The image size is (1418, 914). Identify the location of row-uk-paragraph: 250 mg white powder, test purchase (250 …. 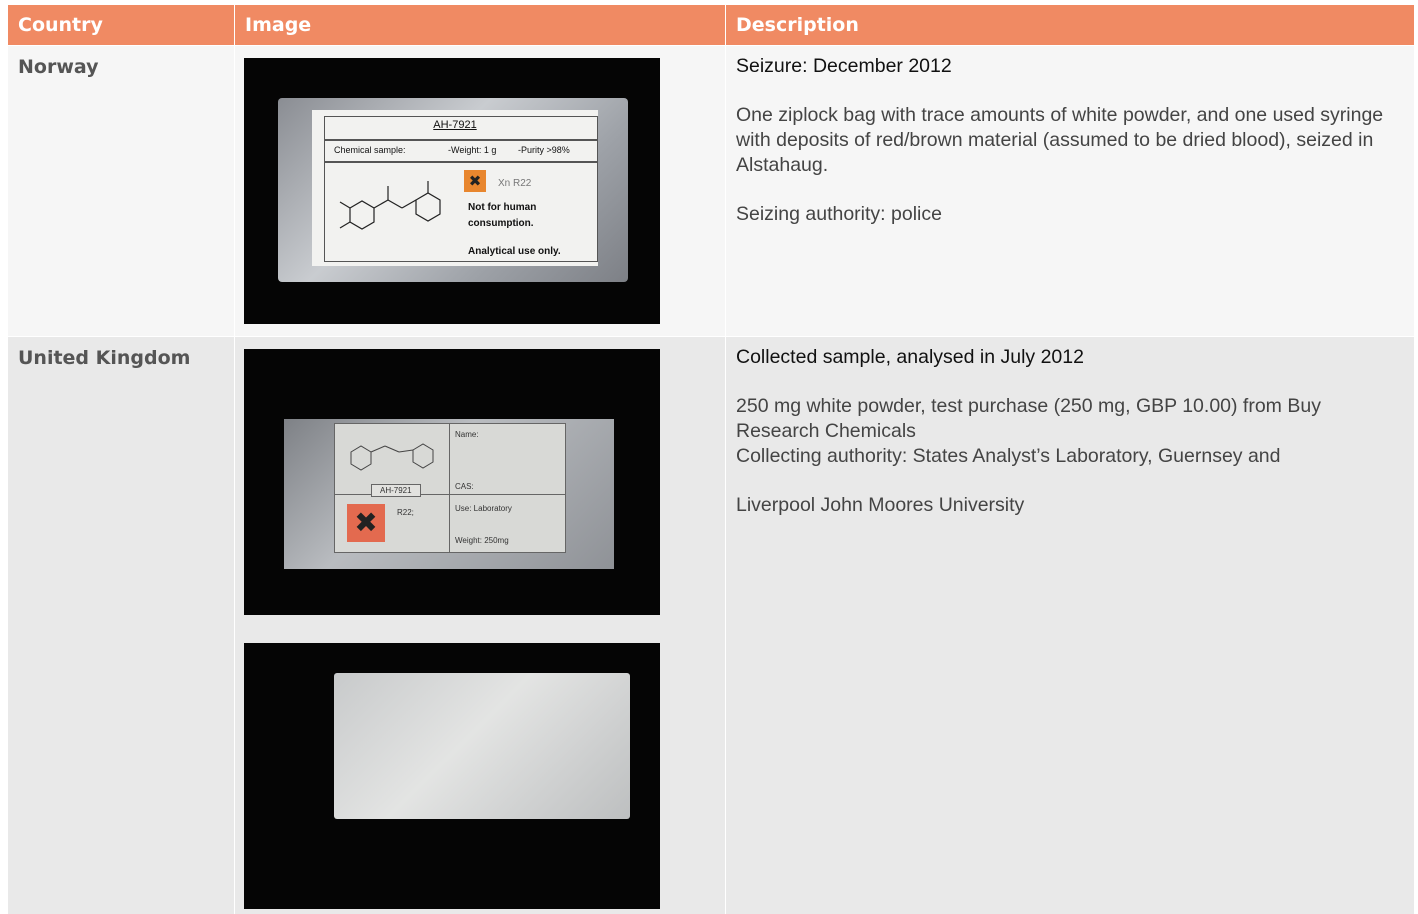
(1028, 431).